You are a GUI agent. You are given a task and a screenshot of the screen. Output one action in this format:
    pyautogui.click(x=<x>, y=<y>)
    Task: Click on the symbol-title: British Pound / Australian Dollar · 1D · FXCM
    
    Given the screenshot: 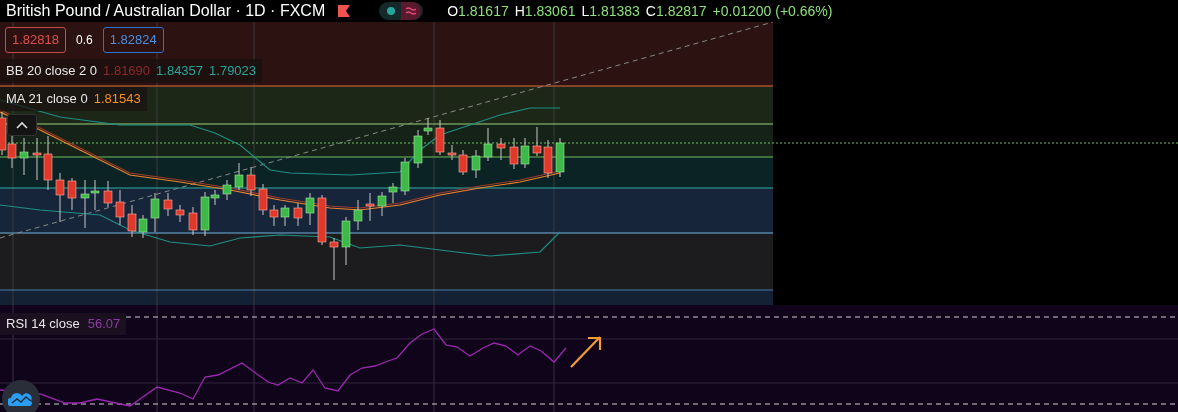 What is the action you would take?
    pyautogui.click(x=166, y=11)
    